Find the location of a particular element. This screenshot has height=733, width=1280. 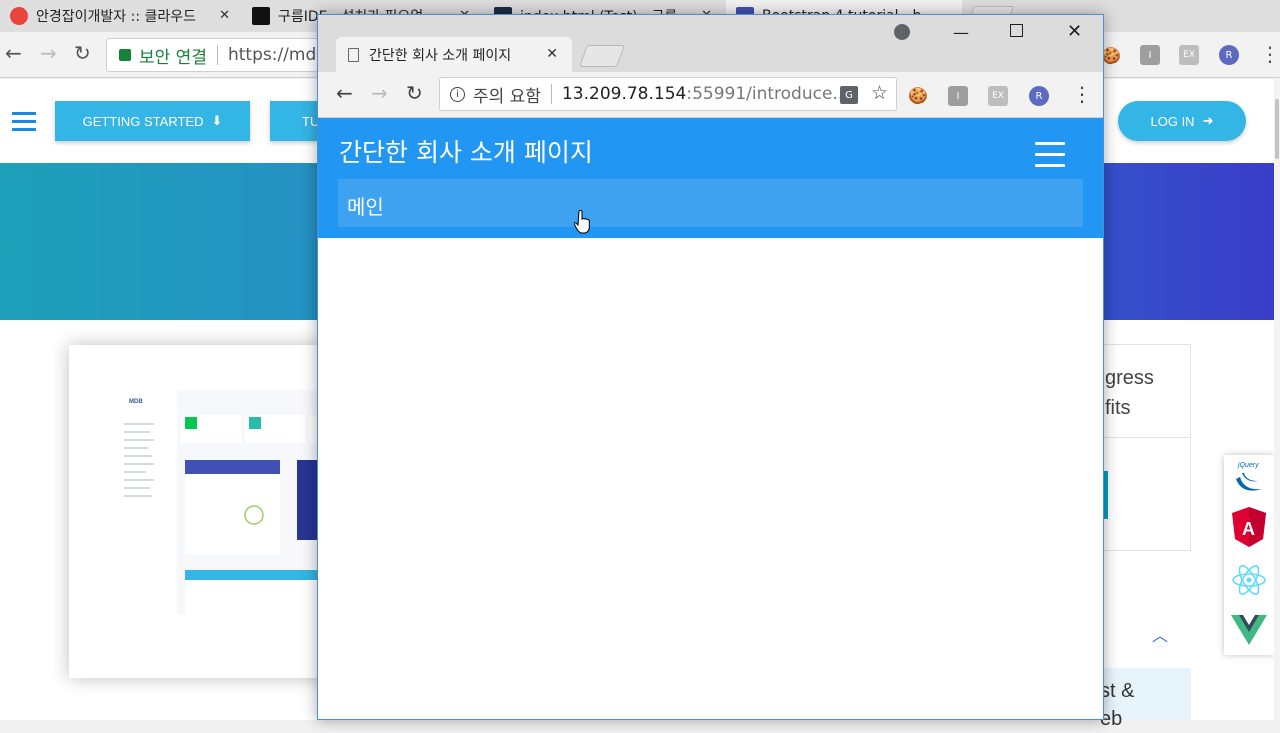

document-icon is located at coordinates (353, 54).